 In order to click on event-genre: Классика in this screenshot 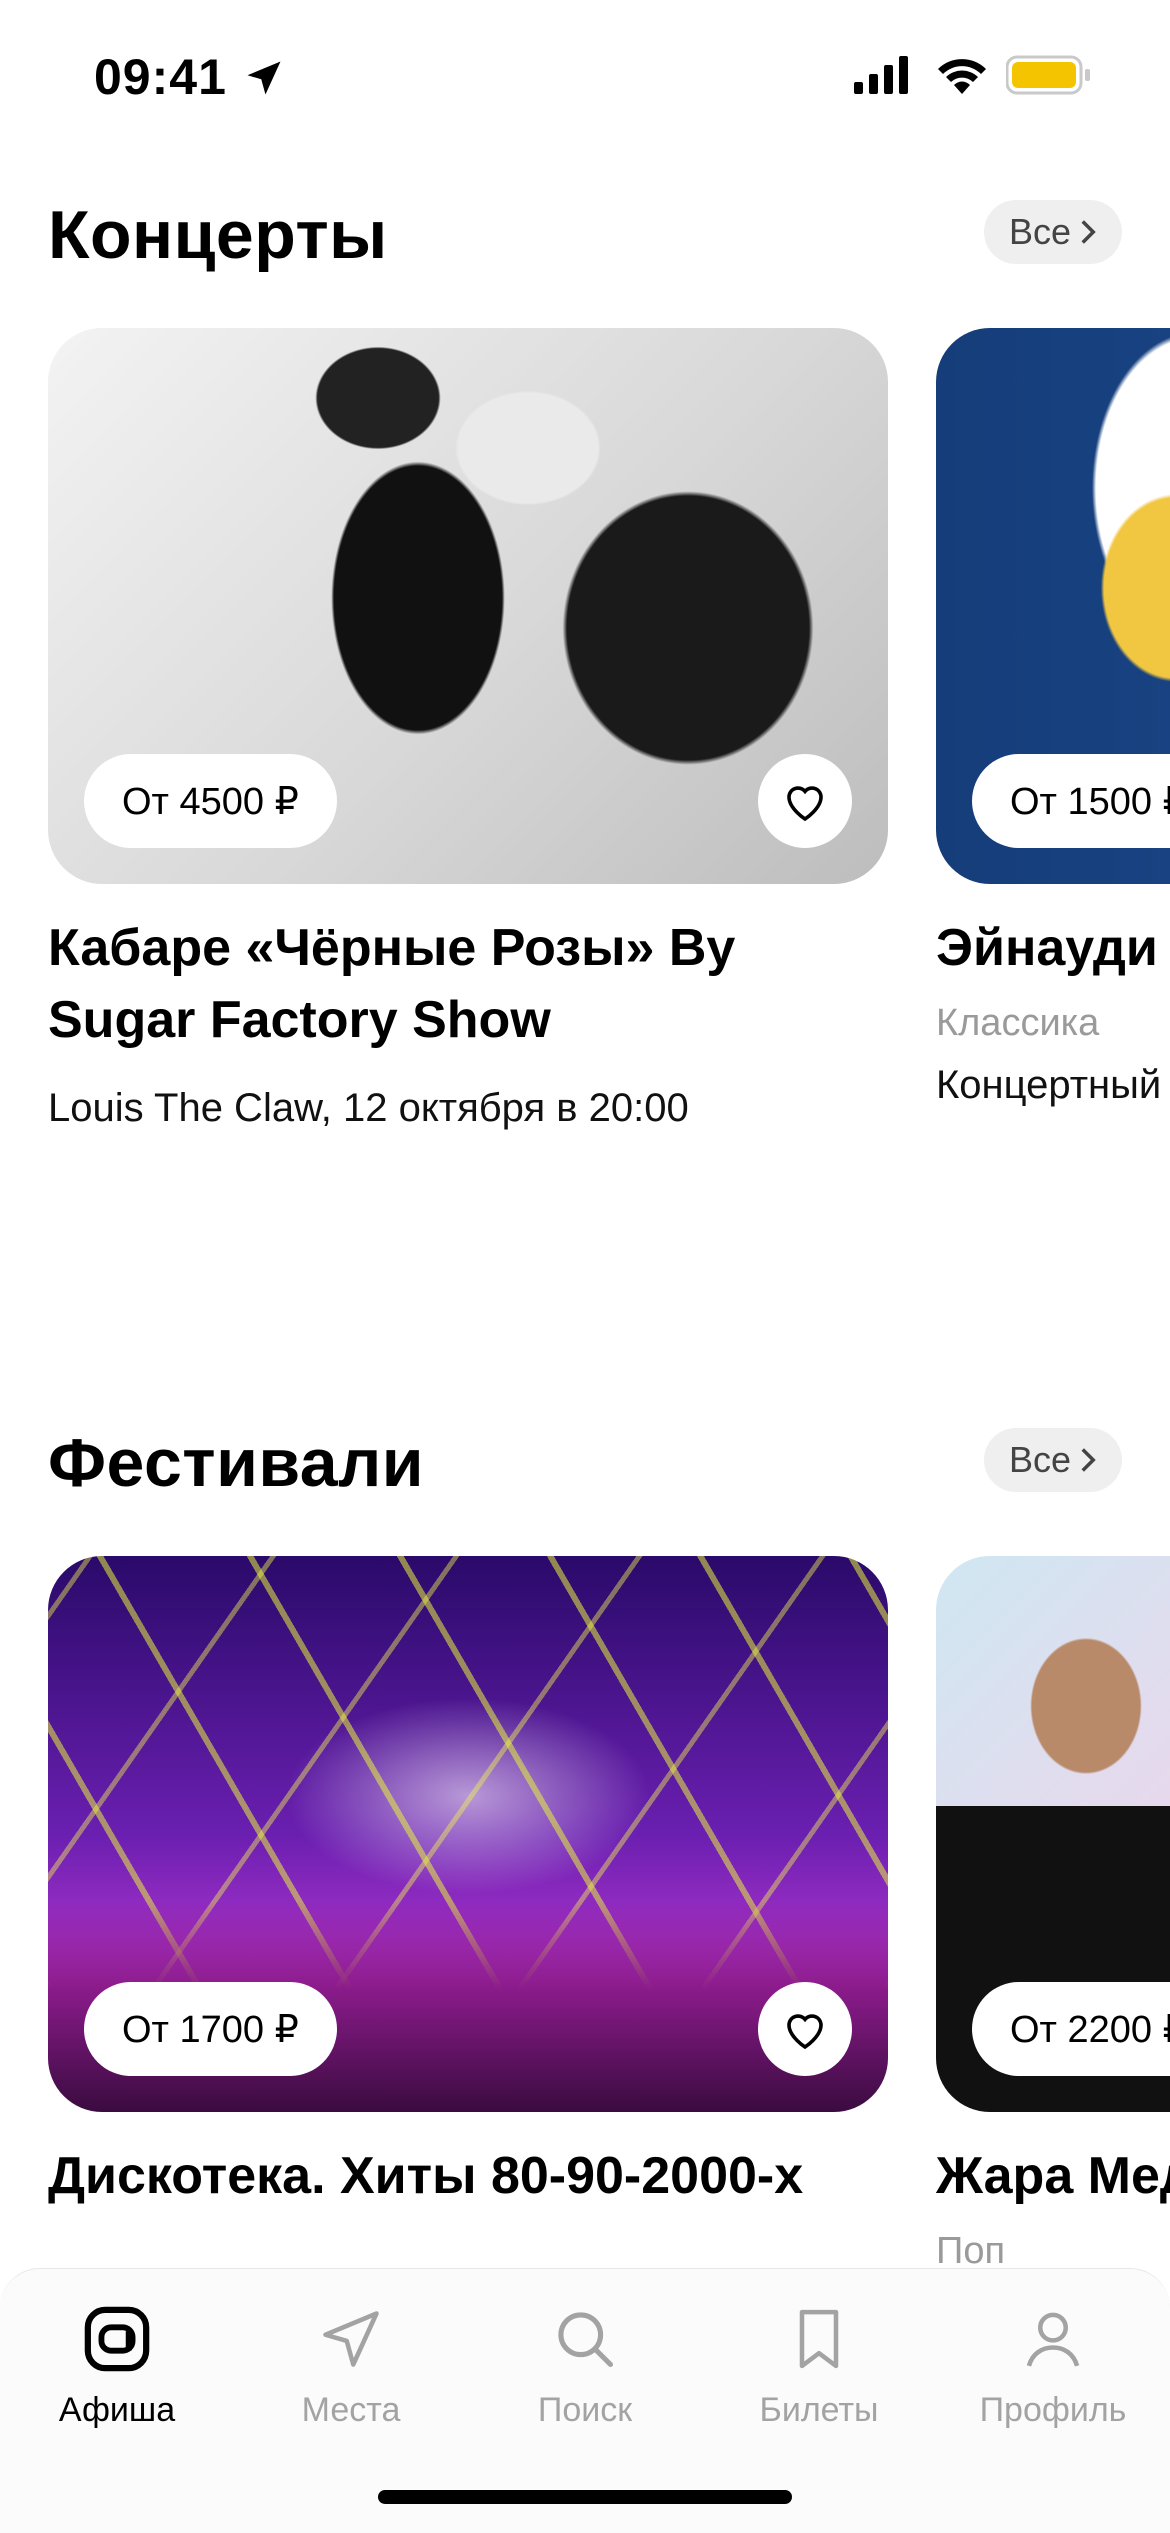, I will do `click(1018, 1023)`.